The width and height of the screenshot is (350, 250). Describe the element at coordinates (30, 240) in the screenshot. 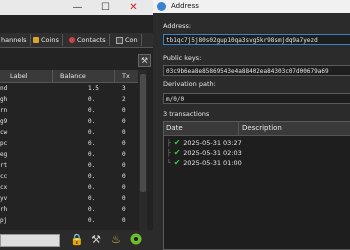

I see `status-input` at that location.